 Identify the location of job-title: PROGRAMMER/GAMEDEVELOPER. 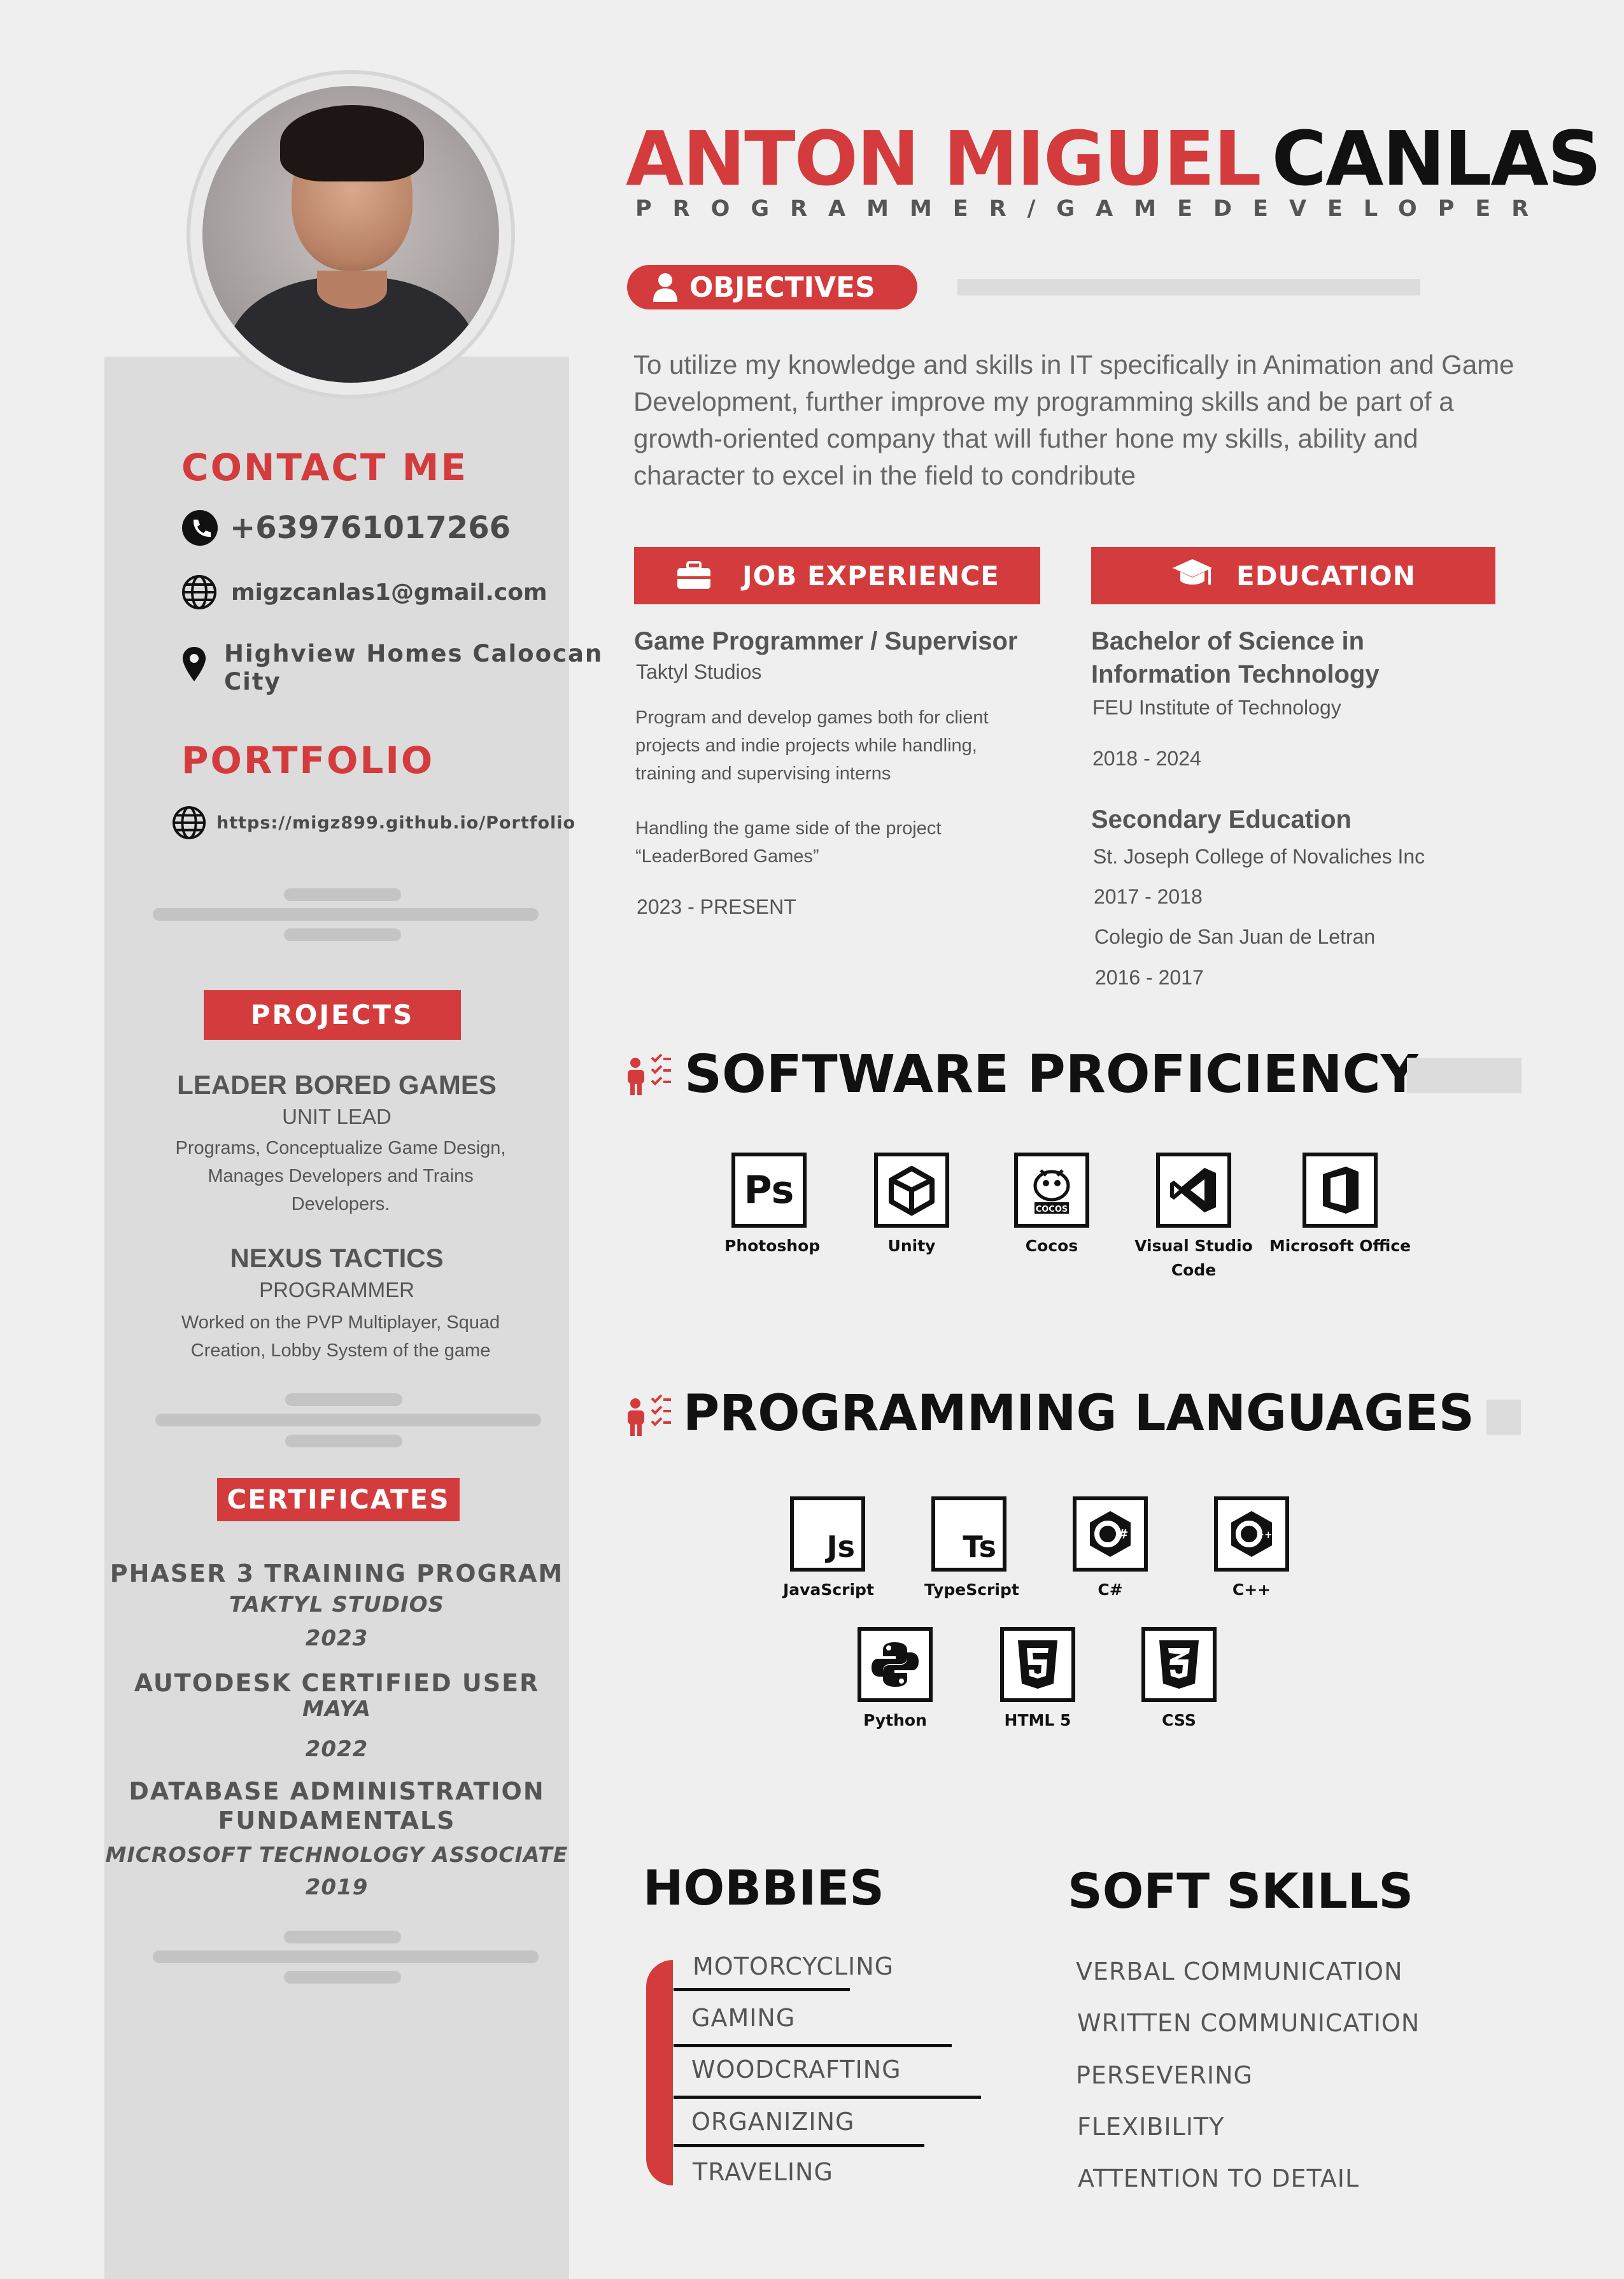
(1092, 209).